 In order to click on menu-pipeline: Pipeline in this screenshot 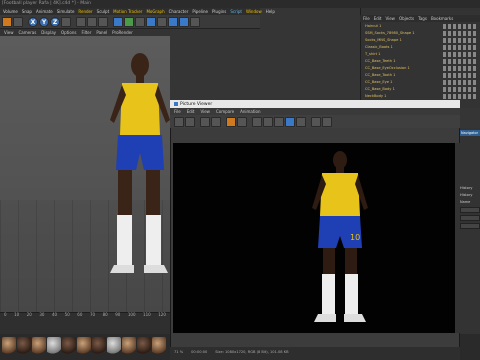, I will do `click(200, 11)`.